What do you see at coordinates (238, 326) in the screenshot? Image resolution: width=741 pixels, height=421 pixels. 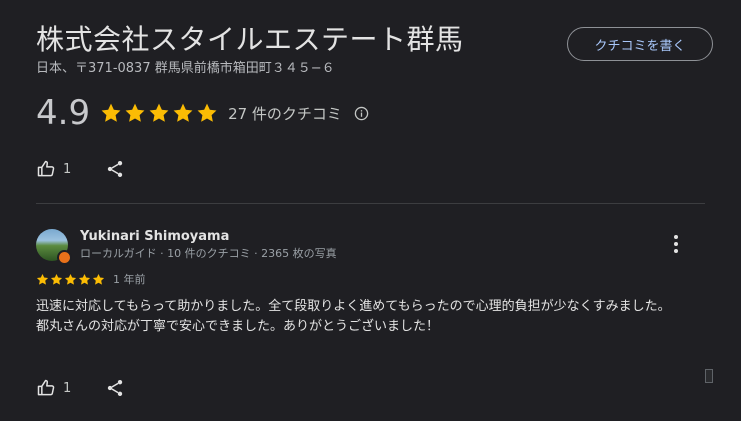 I see `review-text-line: 都丸さんの対応が丁寧で安心できました。ありがとうございました！` at bounding box center [238, 326].